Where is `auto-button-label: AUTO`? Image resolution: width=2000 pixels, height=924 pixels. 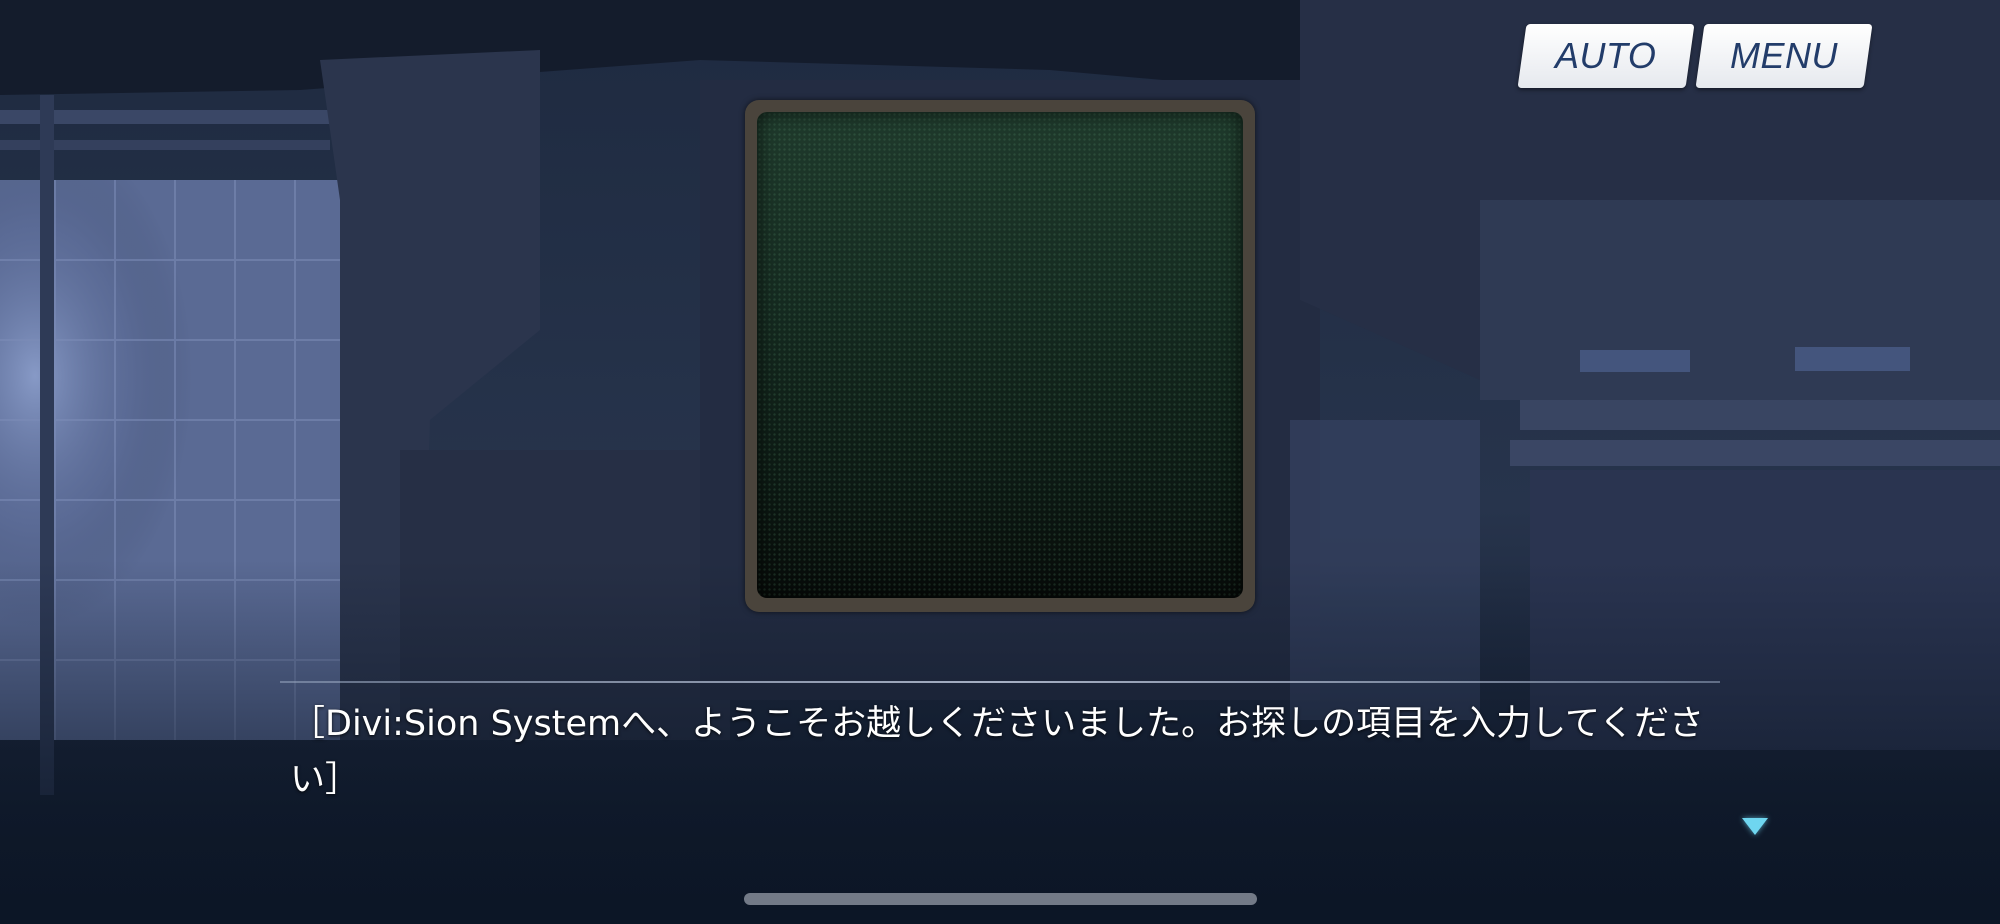 auto-button-label: AUTO is located at coordinates (1606, 55).